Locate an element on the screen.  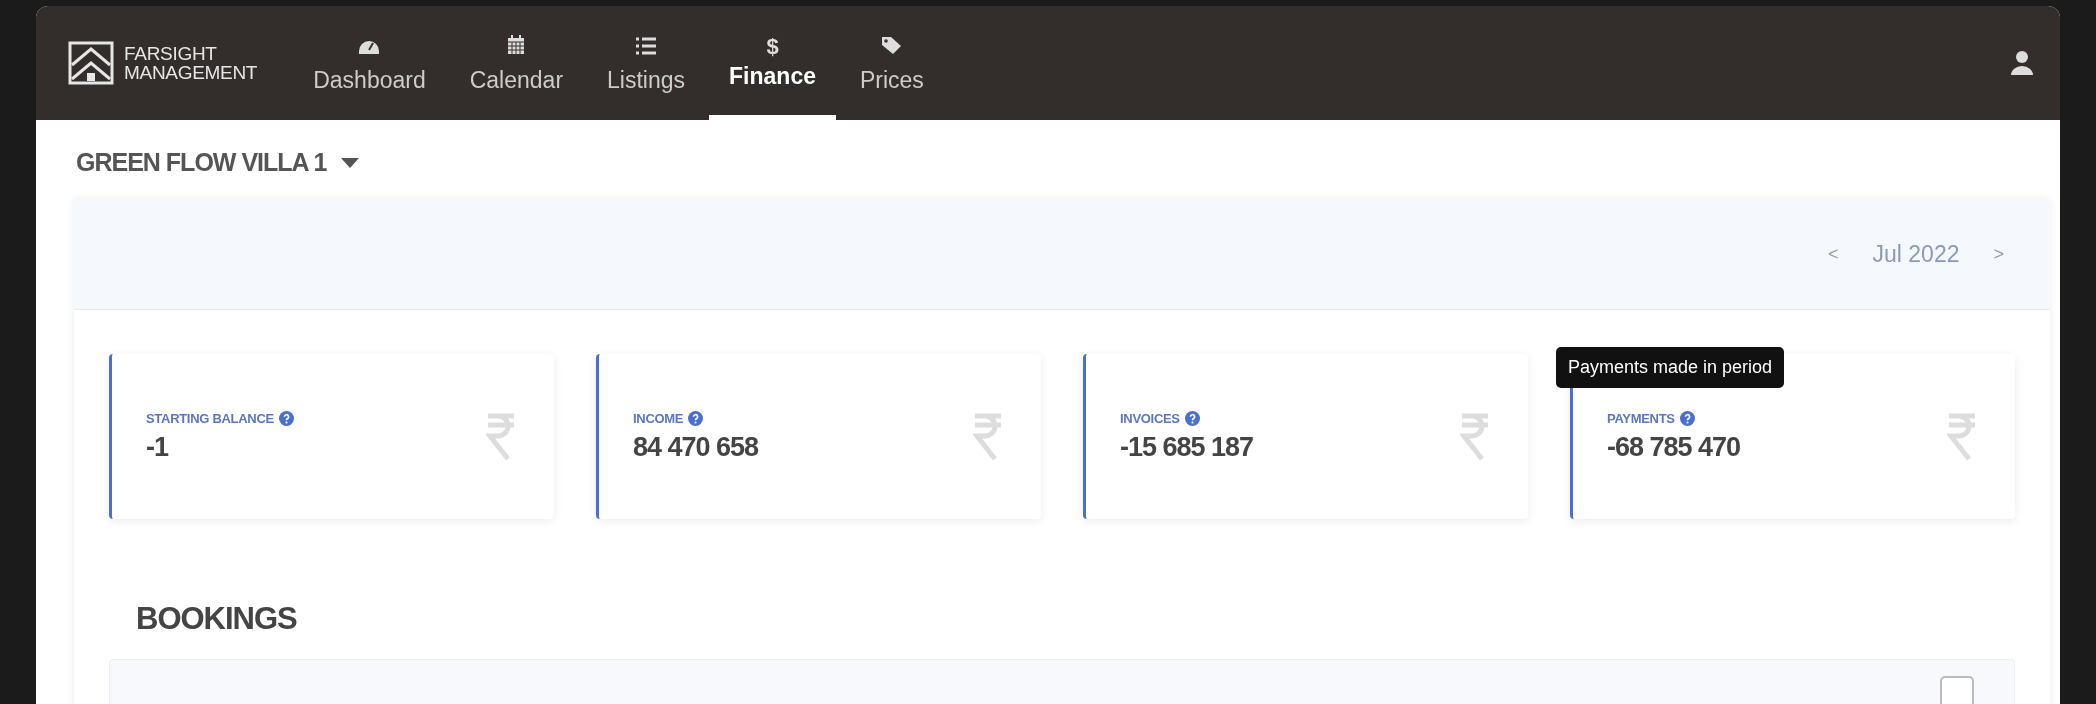
list-icon is located at coordinates (646, 45).